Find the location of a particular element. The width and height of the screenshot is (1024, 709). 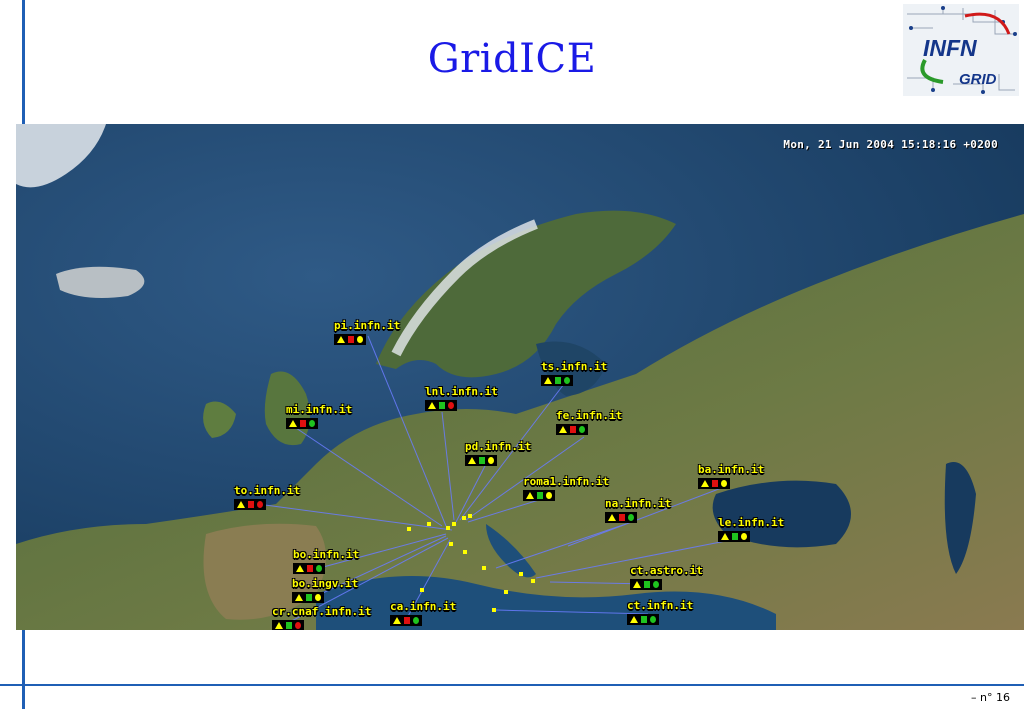

site-marker-mi: mi.infn.it is located at coordinates (319, 416).